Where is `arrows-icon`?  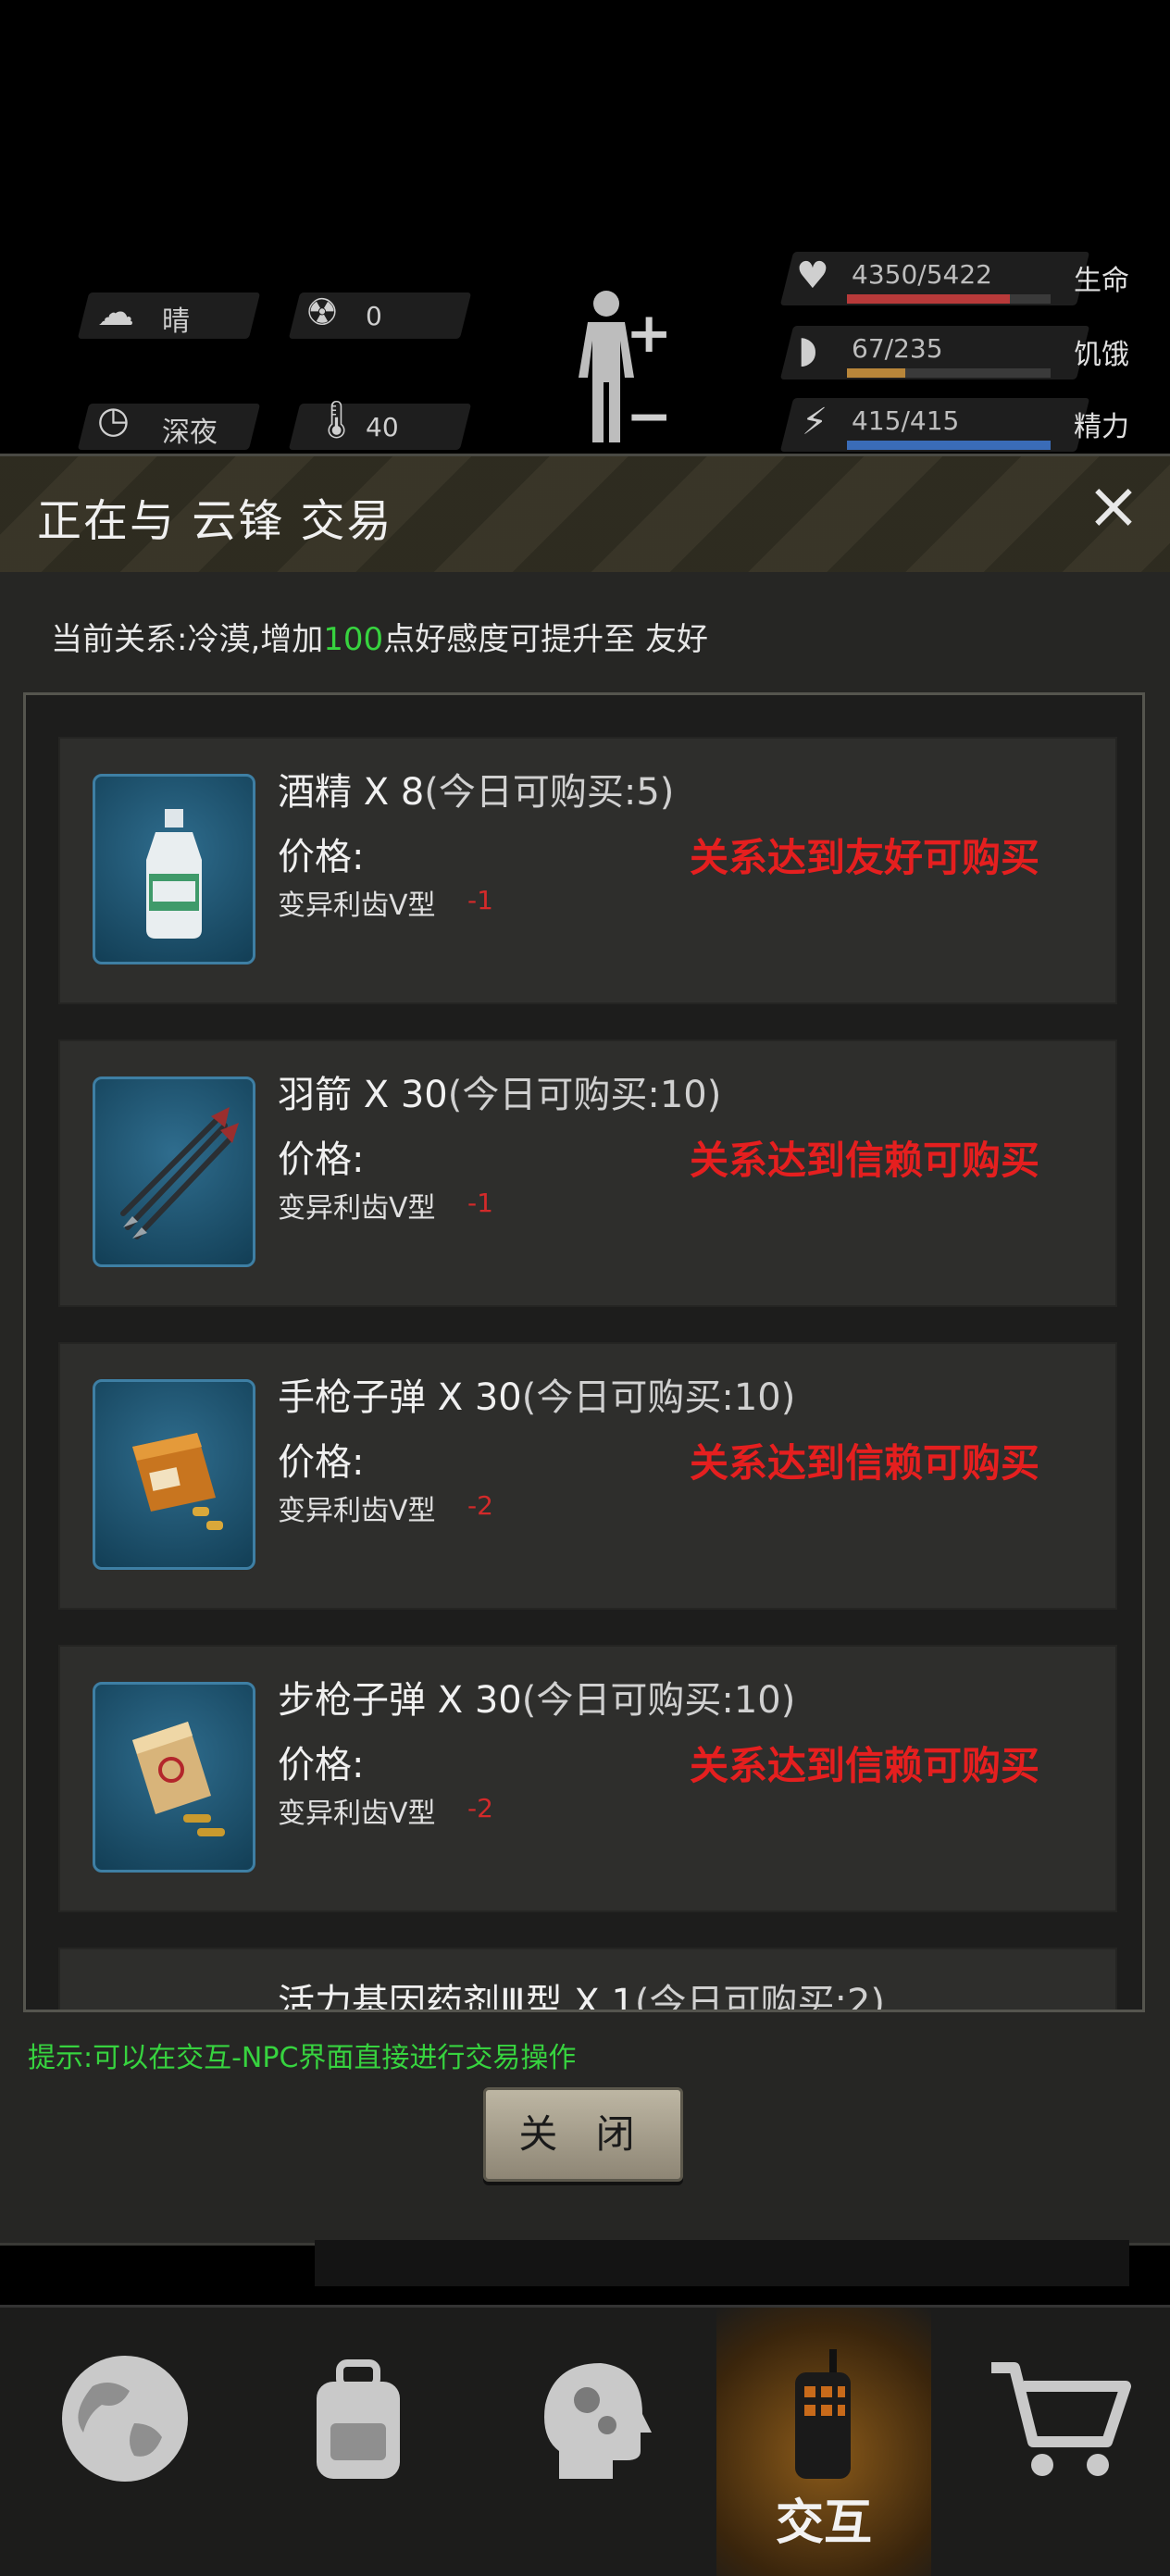
arrows-icon is located at coordinates (179, 1173).